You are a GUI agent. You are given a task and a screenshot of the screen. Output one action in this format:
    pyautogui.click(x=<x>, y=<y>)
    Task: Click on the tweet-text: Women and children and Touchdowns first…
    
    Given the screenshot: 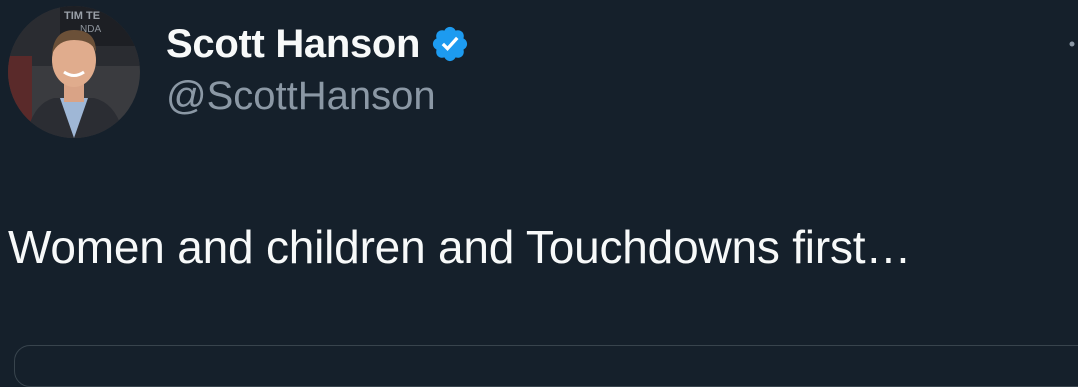 What is the action you would take?
    pyautogui.click(x=460, y=247)
    